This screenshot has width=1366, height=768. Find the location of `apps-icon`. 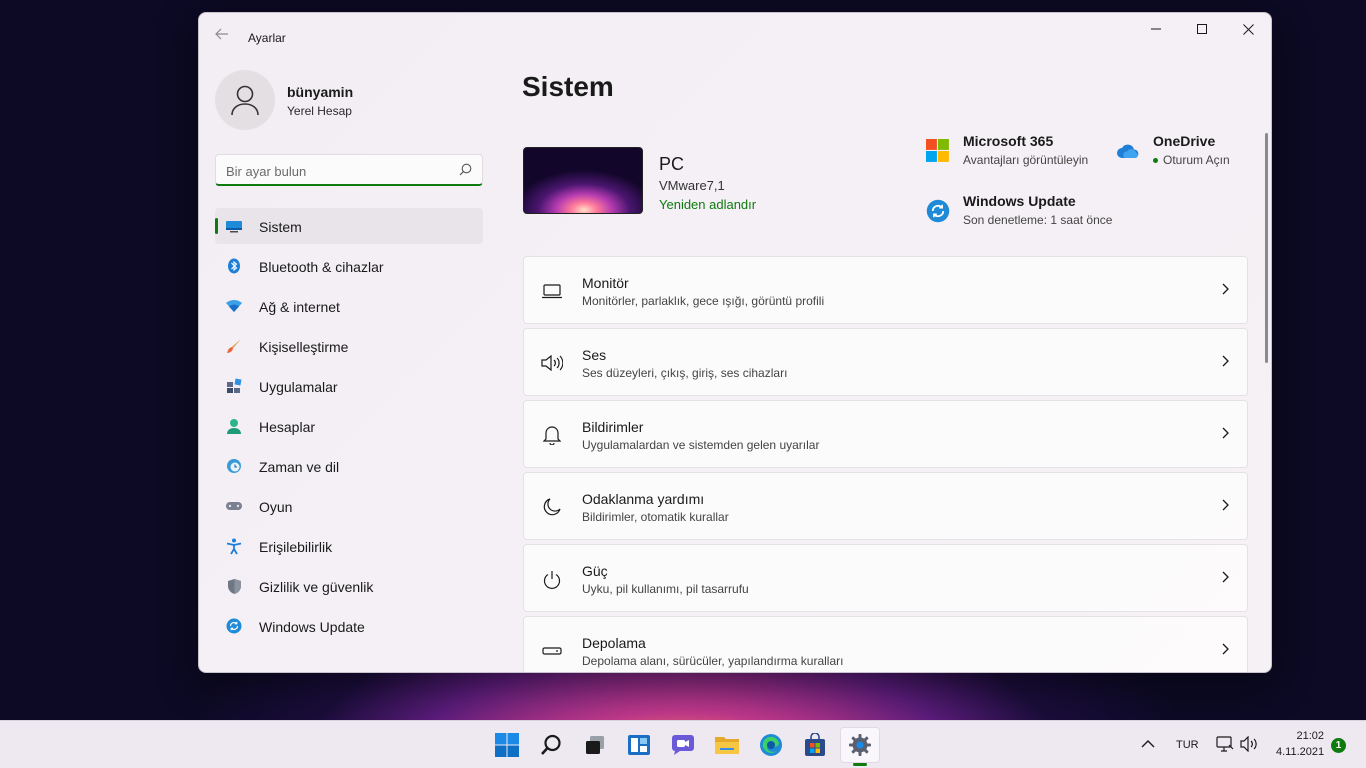

apps-icon is located at coordinates (234, 386).